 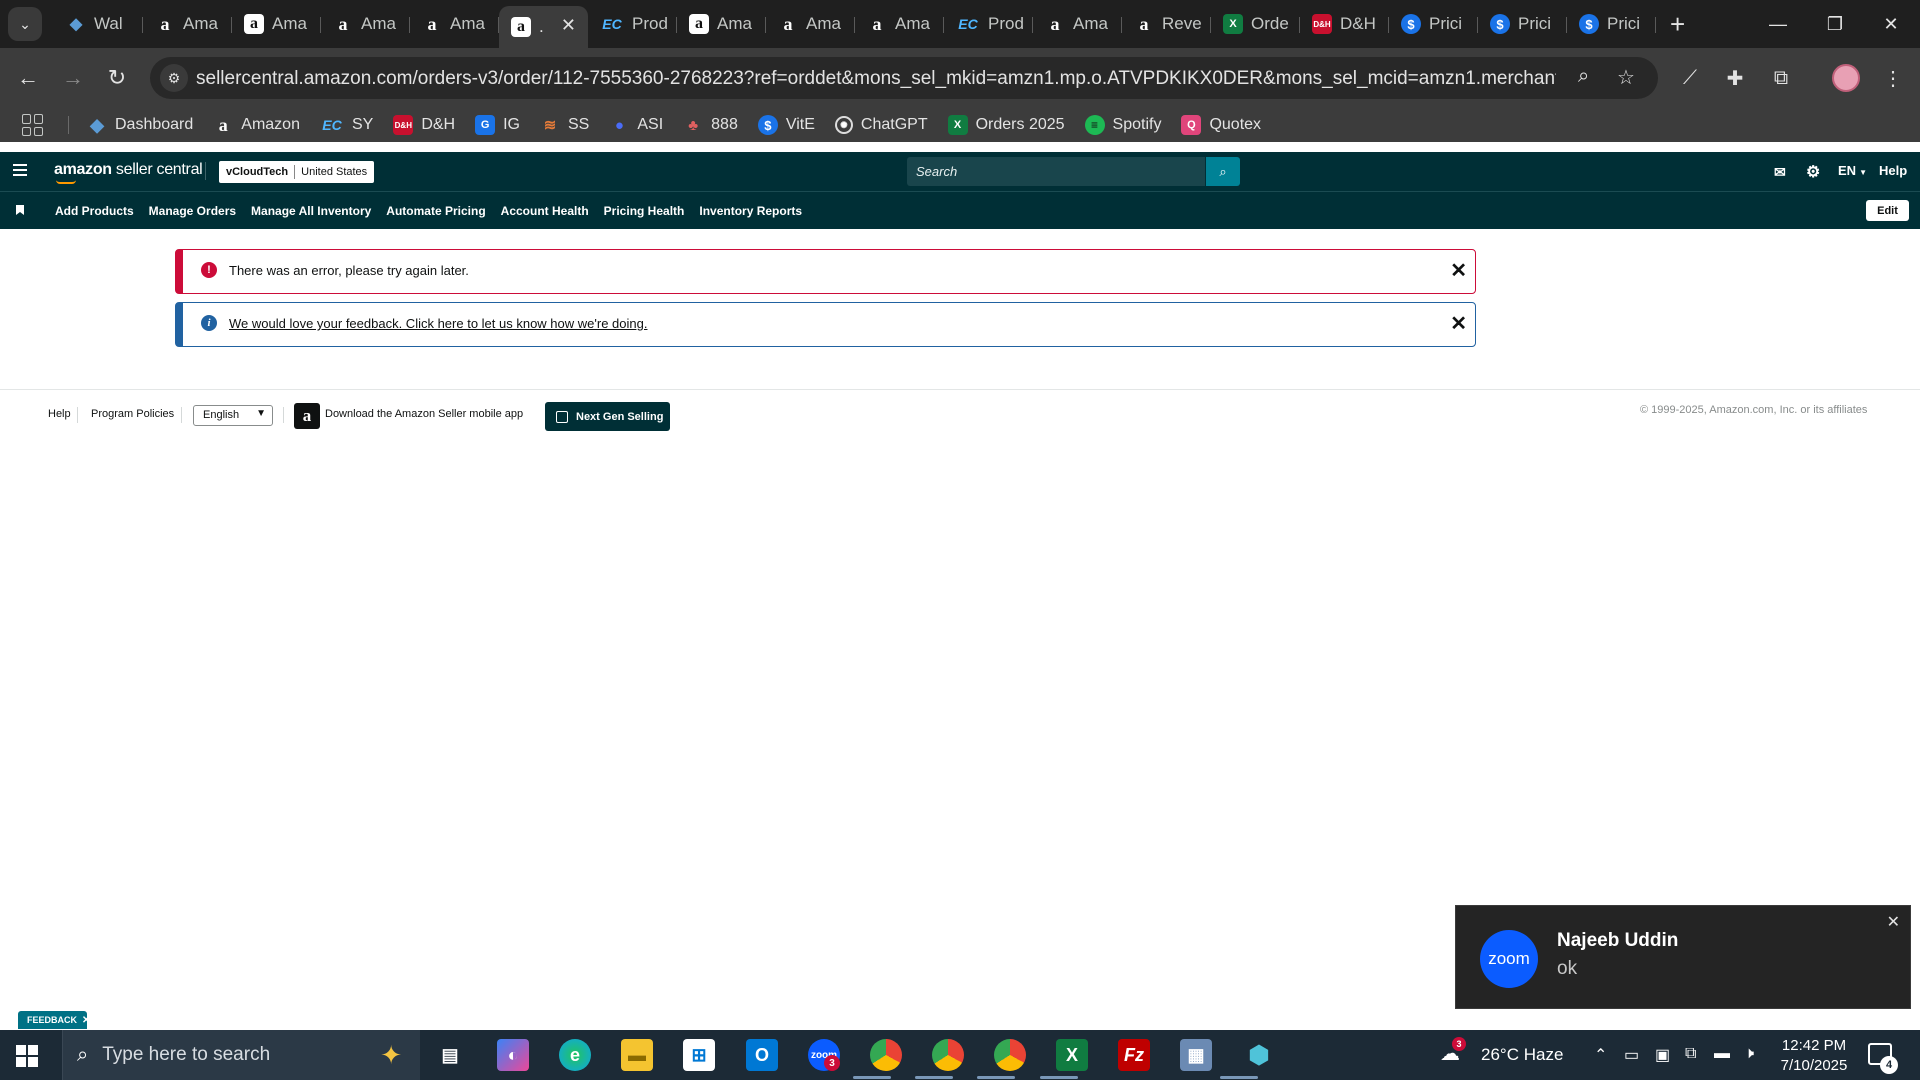 What do you see at coordinates (28, 78) in the screenshot?
I see `back-icon: ←` at bounding box center [28, 78].